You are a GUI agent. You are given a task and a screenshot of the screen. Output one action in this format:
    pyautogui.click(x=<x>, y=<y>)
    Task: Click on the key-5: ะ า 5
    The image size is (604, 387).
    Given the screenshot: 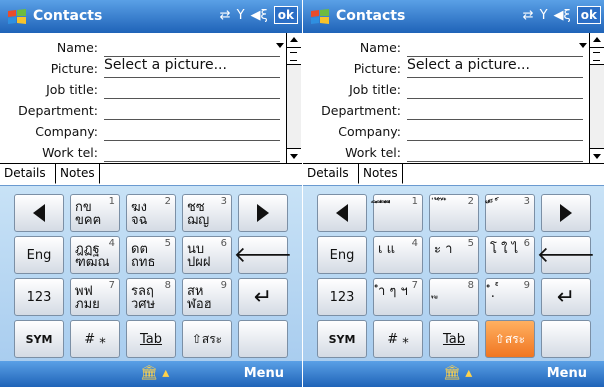 What is the action you would take?
    pyautogui.click(x=454, y=255)
    